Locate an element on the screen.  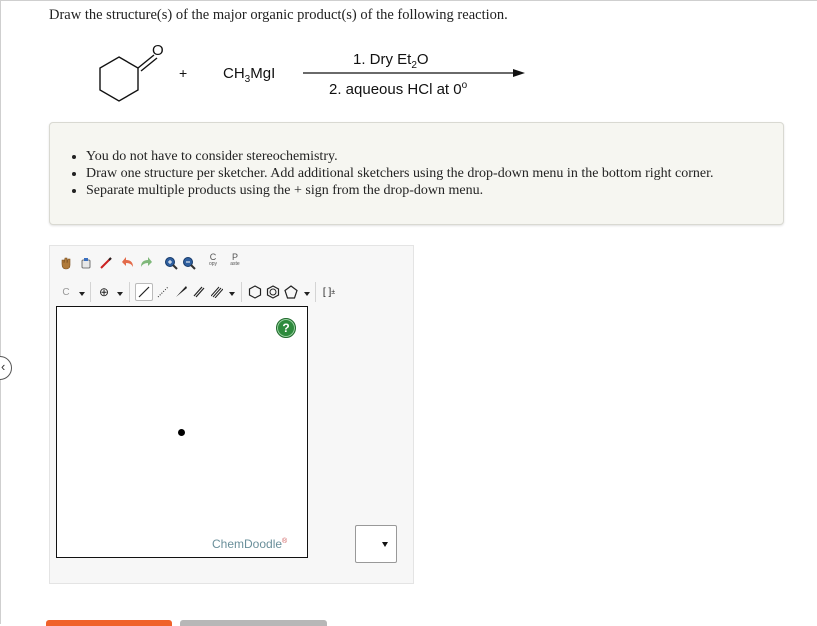
reaction-arrow is located at coordinates (414, 73).